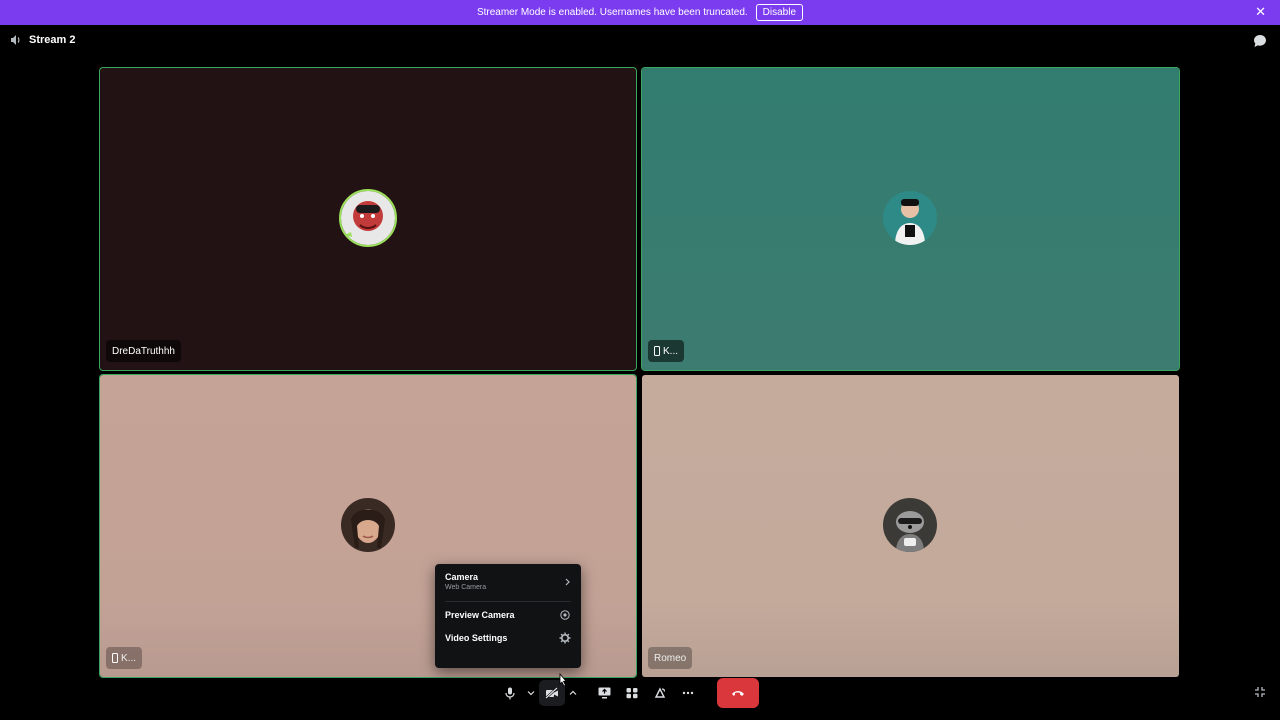 This screenshot has height=720, width=1280. What do you see at coordinates (660, 693) in the screenshot?
I see `soundboard-icon` at bounding box center [660, 693].